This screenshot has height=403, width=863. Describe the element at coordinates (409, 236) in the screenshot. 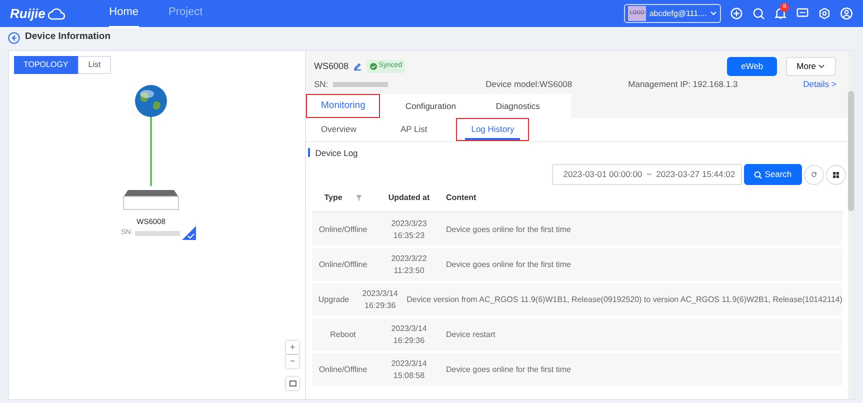

I see `table-cell-text: 16:35:23` at that location.